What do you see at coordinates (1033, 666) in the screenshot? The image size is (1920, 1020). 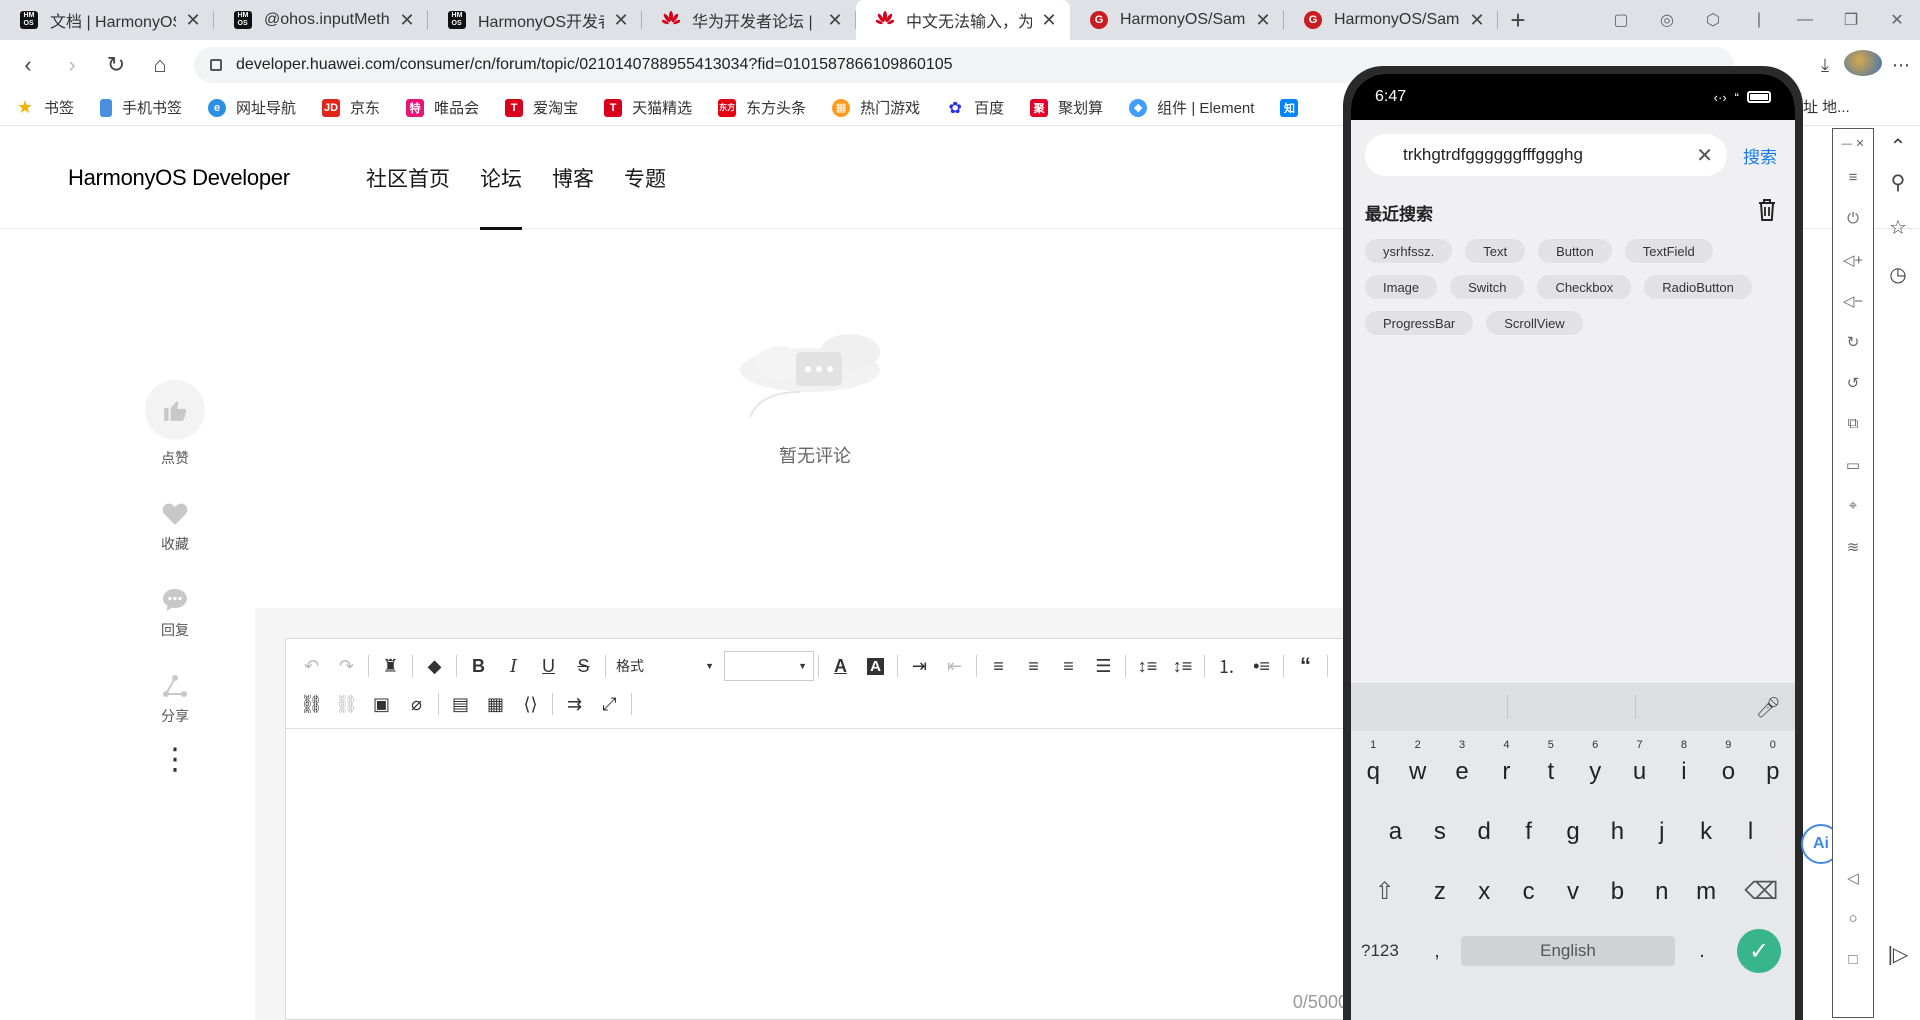 I see `align-center-icon: ≡` at bounding box center [1033, 666].